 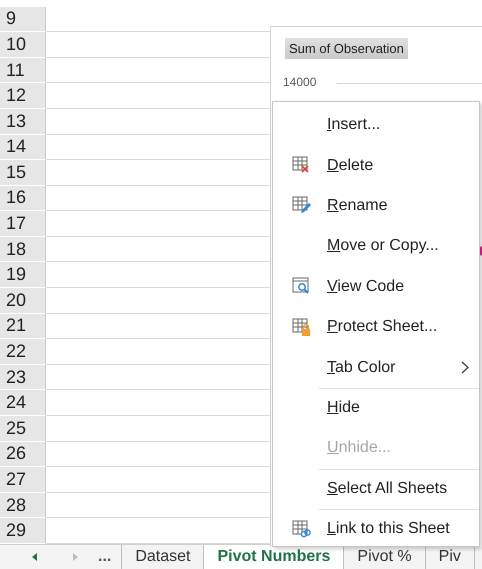 I want to click on sheet-tab: Pivot %, so click(x=385, y=557).